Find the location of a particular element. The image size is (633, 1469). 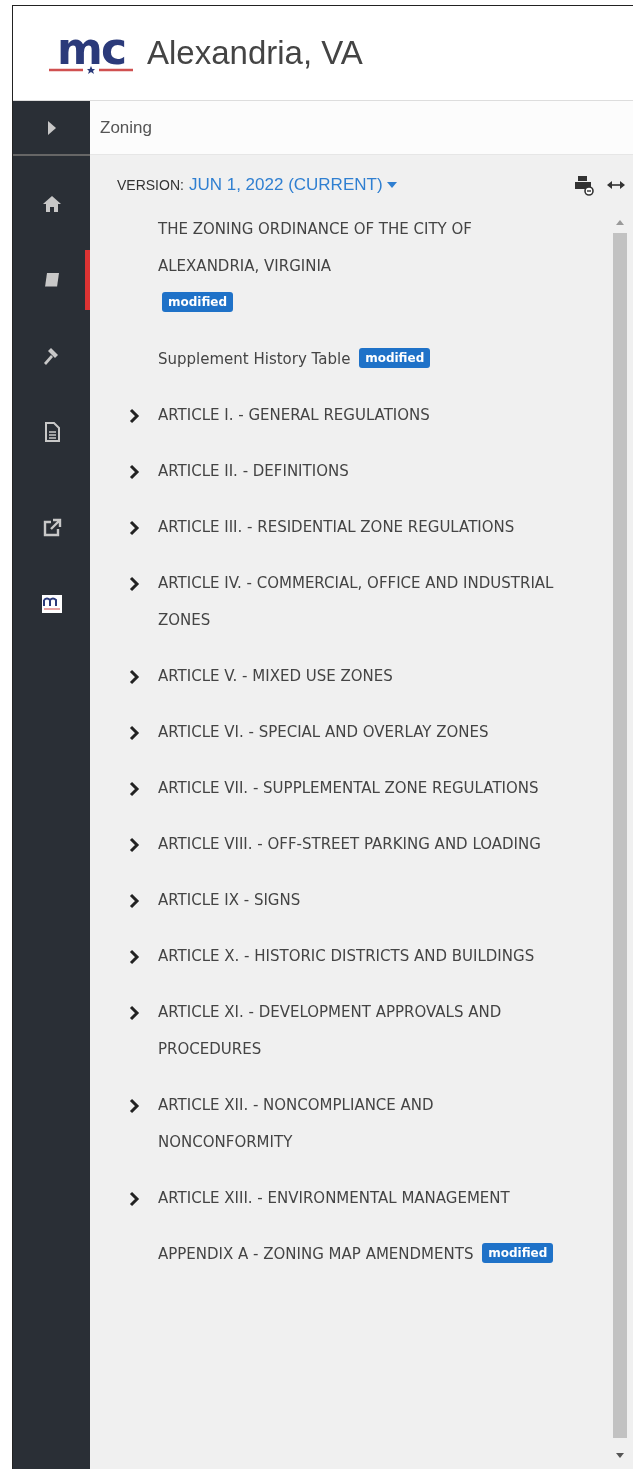

logo: mc is located at coordinates (91, 49).